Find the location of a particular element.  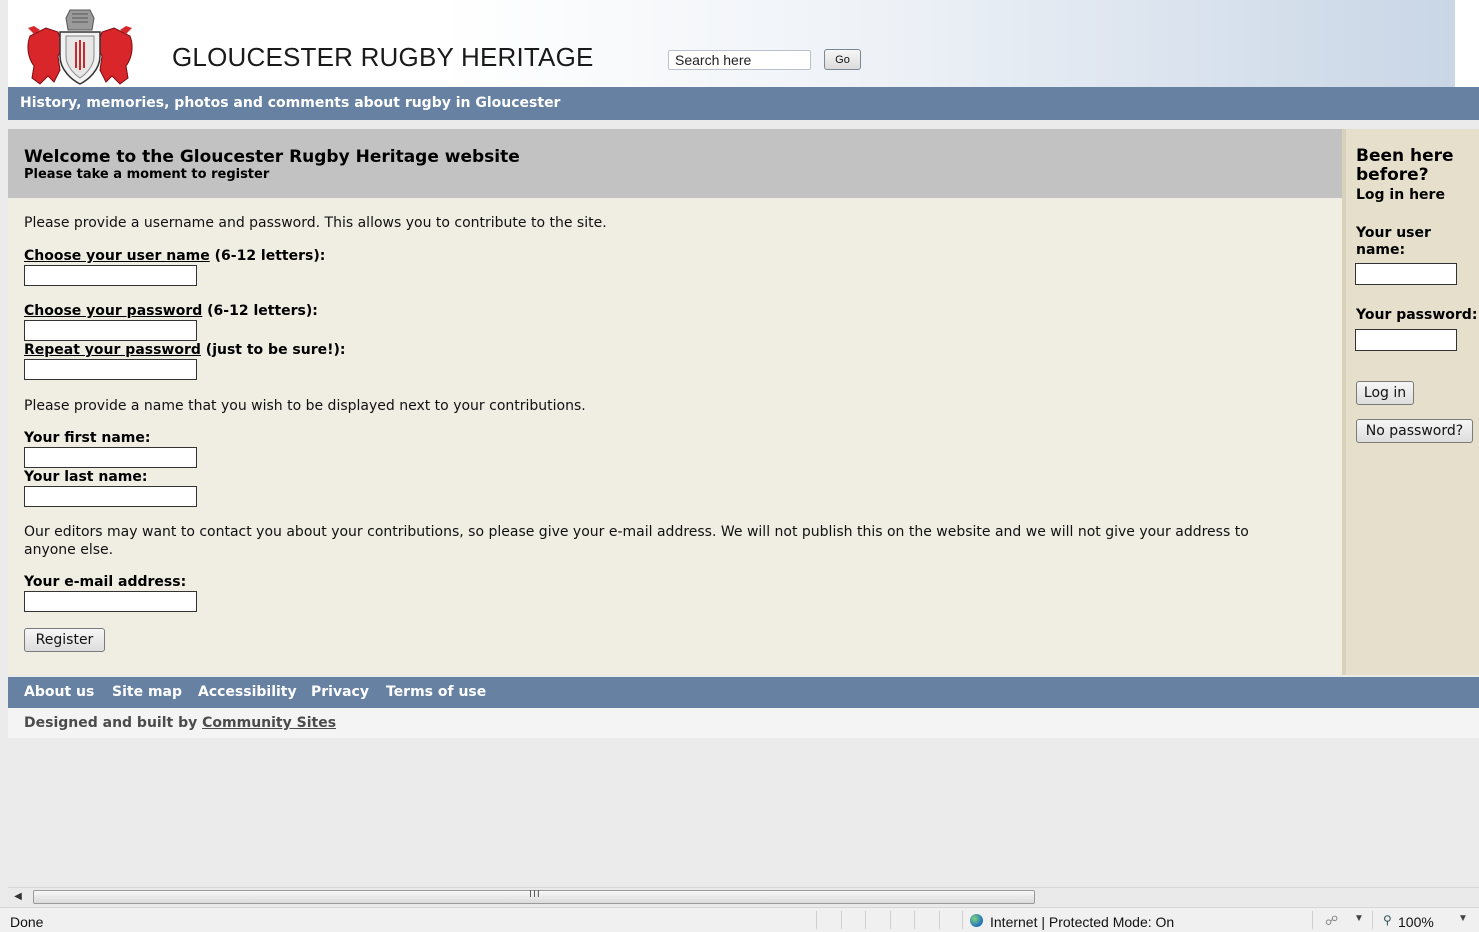

username-label-rest: (6-12 letters): is located at coordinates (267, 256).